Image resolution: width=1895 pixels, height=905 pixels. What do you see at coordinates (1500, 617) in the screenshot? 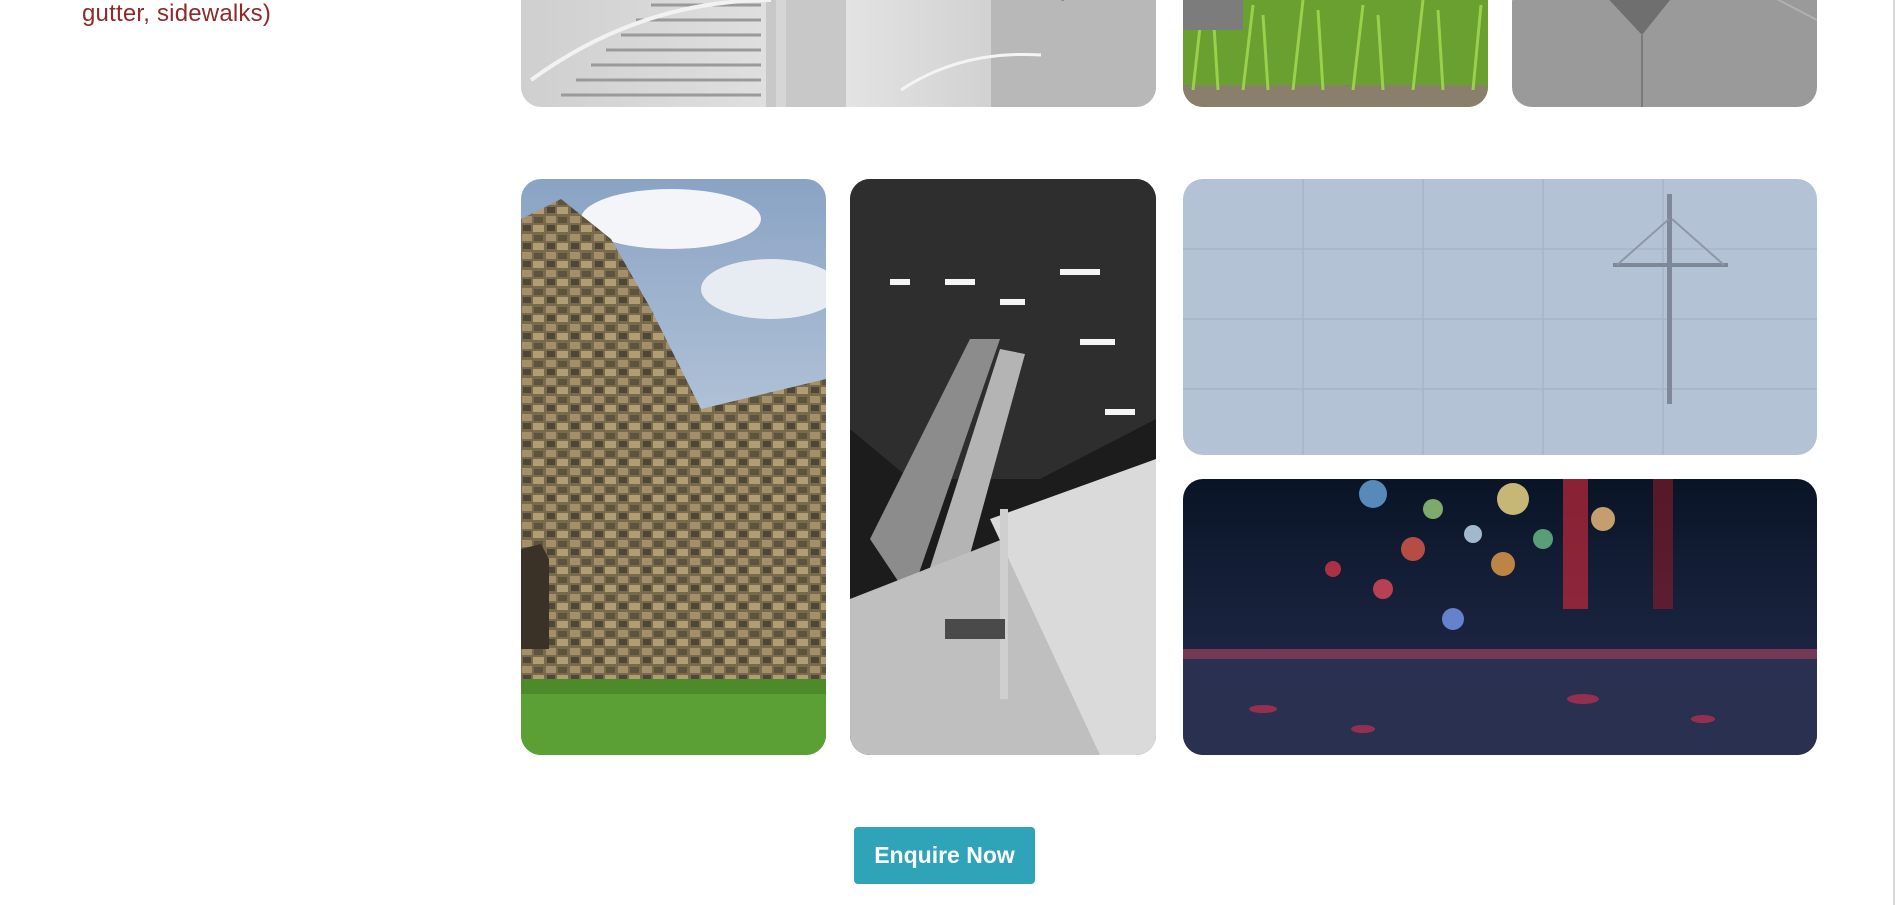
I see `bokeh-photo` at bounding box center [1500, 617].